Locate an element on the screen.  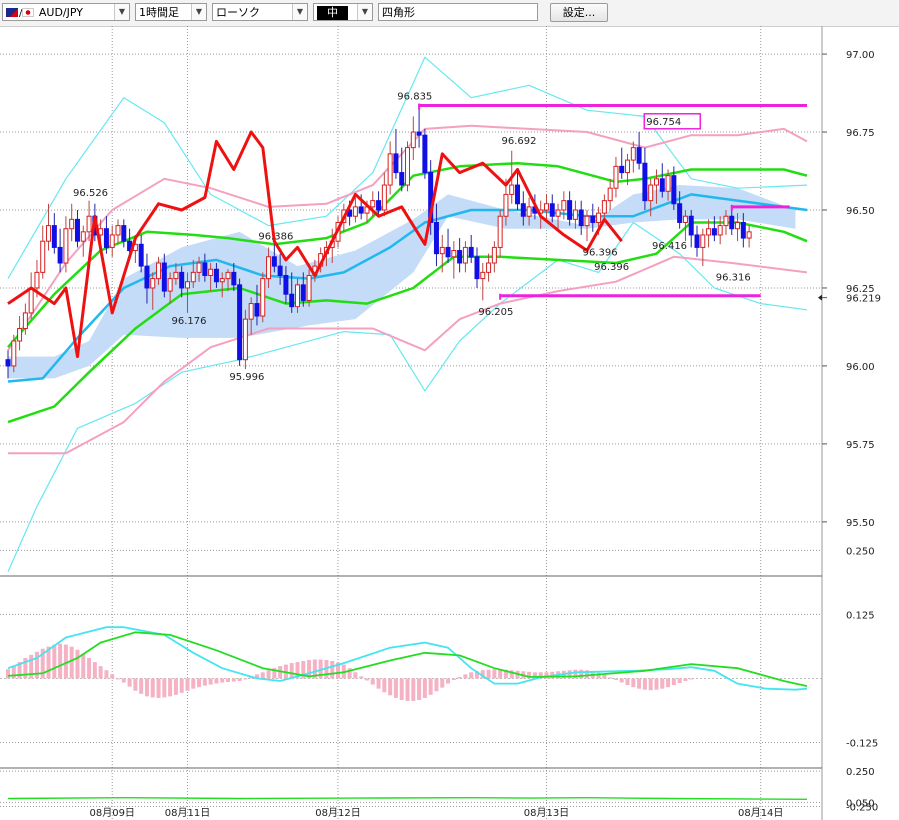
price-annotation: 95.996 is located at coordinates (246, 377).